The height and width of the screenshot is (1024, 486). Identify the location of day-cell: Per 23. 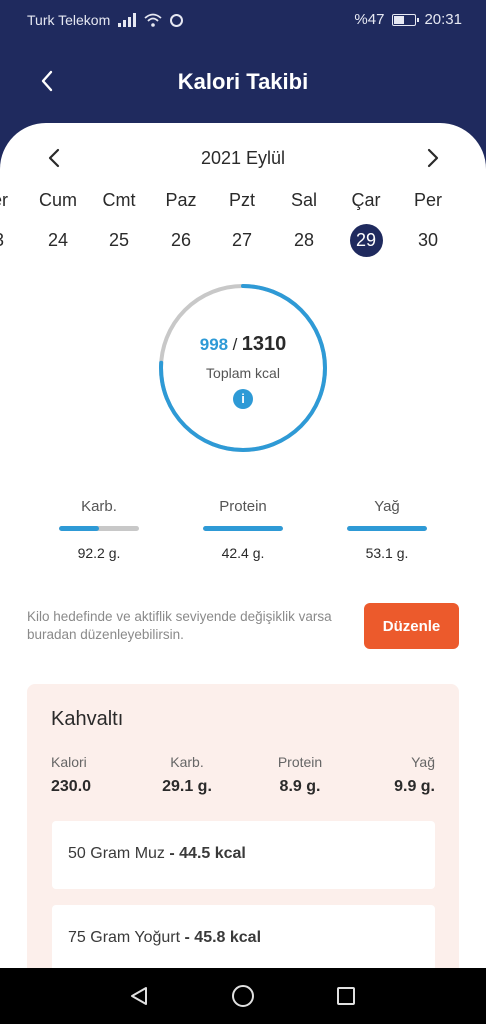
(11, 223).